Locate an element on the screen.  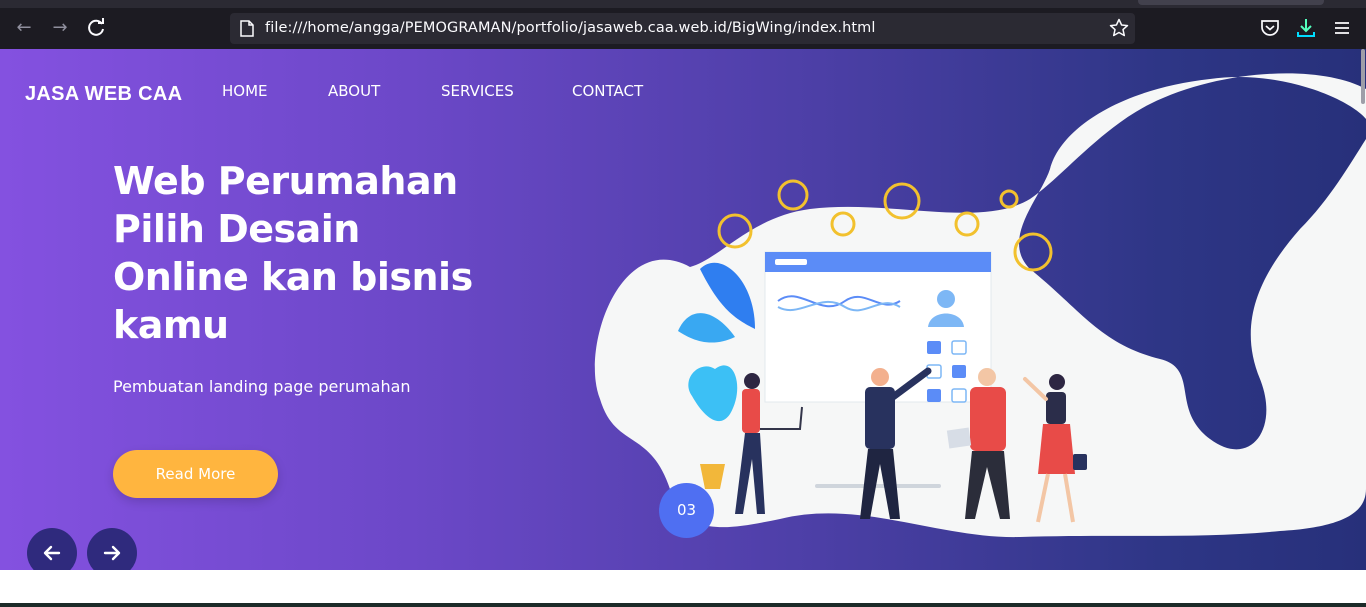
forward-icon: → is located at coordinates (60, 28).